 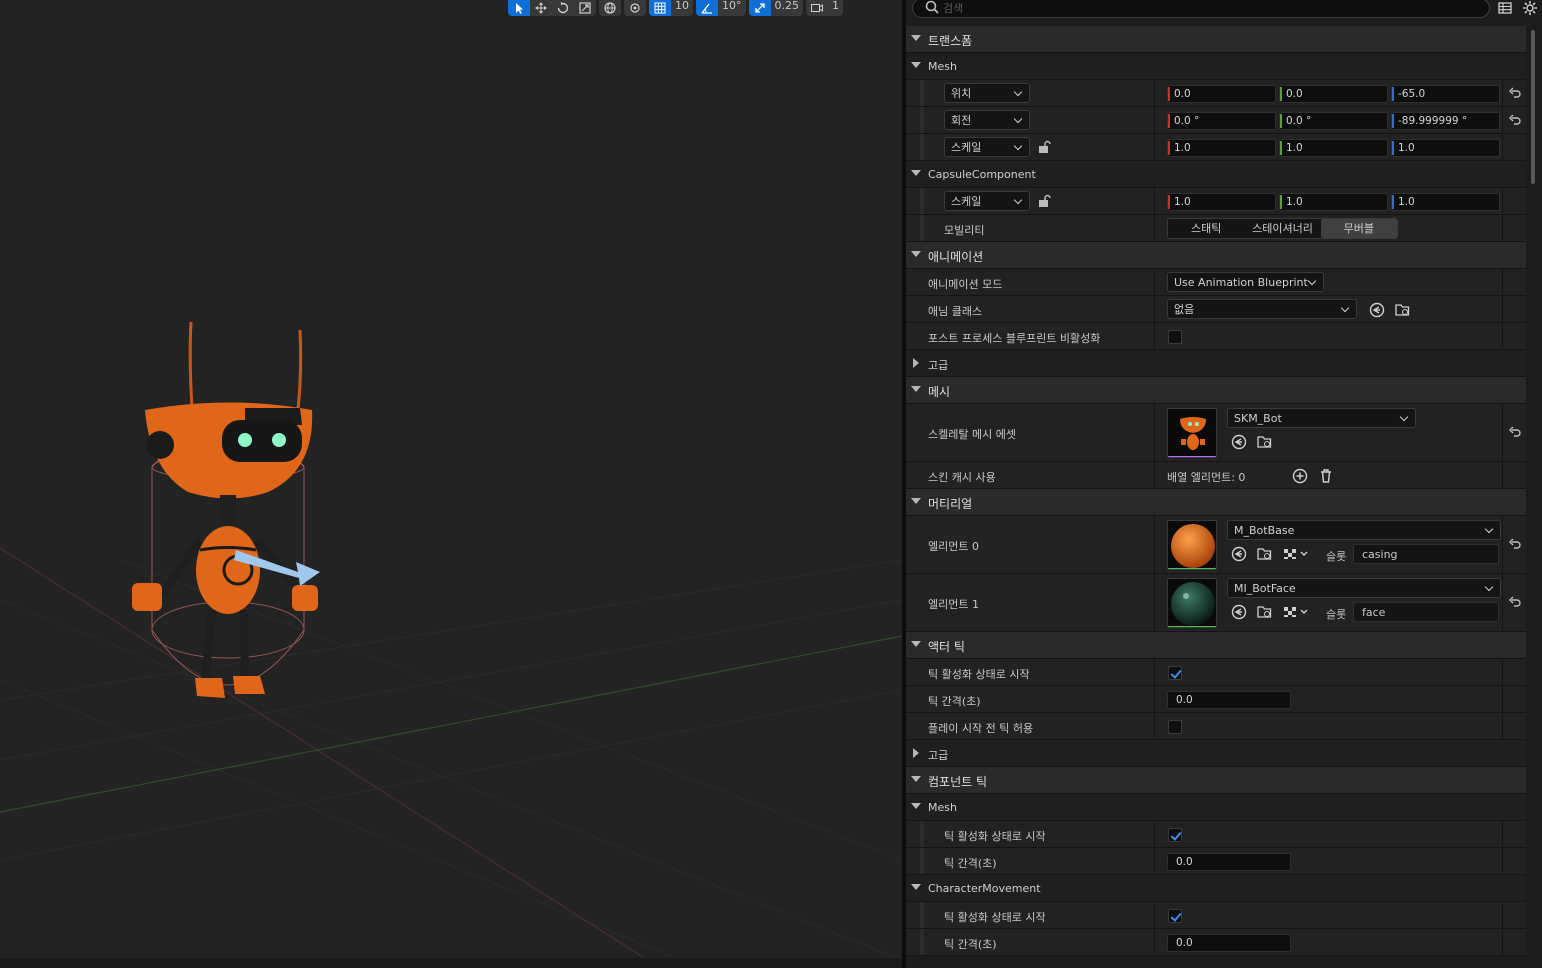 I want to click on category-transform: 트랜스폼, so click(x=1216, y=39).